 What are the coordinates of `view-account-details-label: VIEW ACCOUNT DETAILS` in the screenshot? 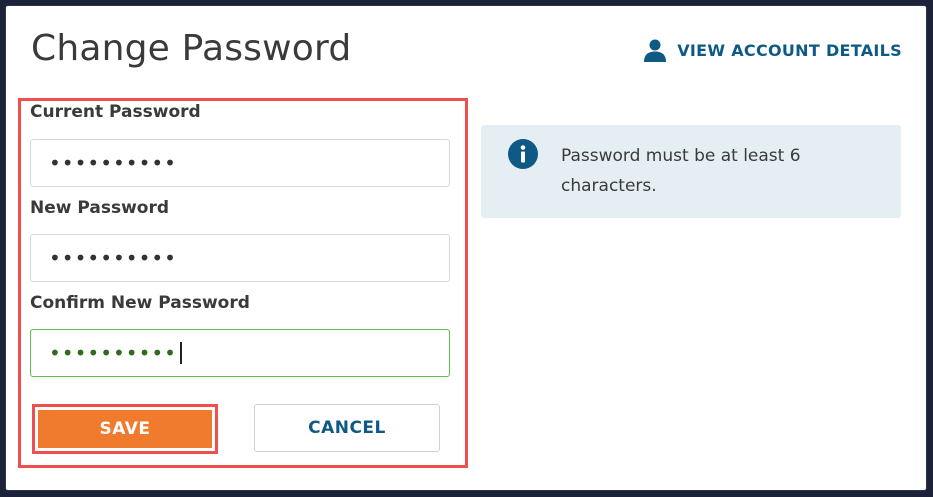 It's located at (789, 50).